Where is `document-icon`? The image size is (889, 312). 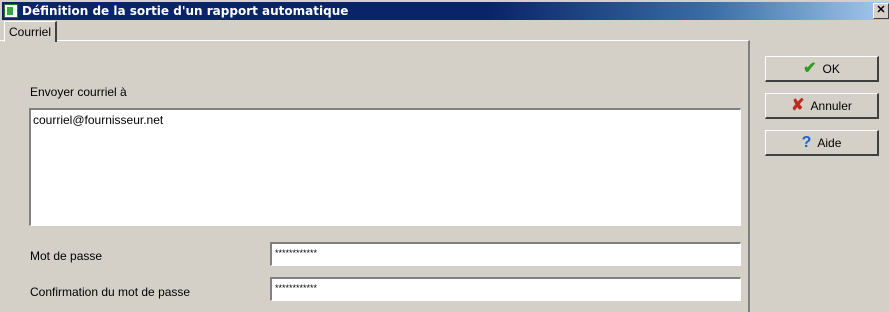 document-icon is located at coordinates (11, 11).